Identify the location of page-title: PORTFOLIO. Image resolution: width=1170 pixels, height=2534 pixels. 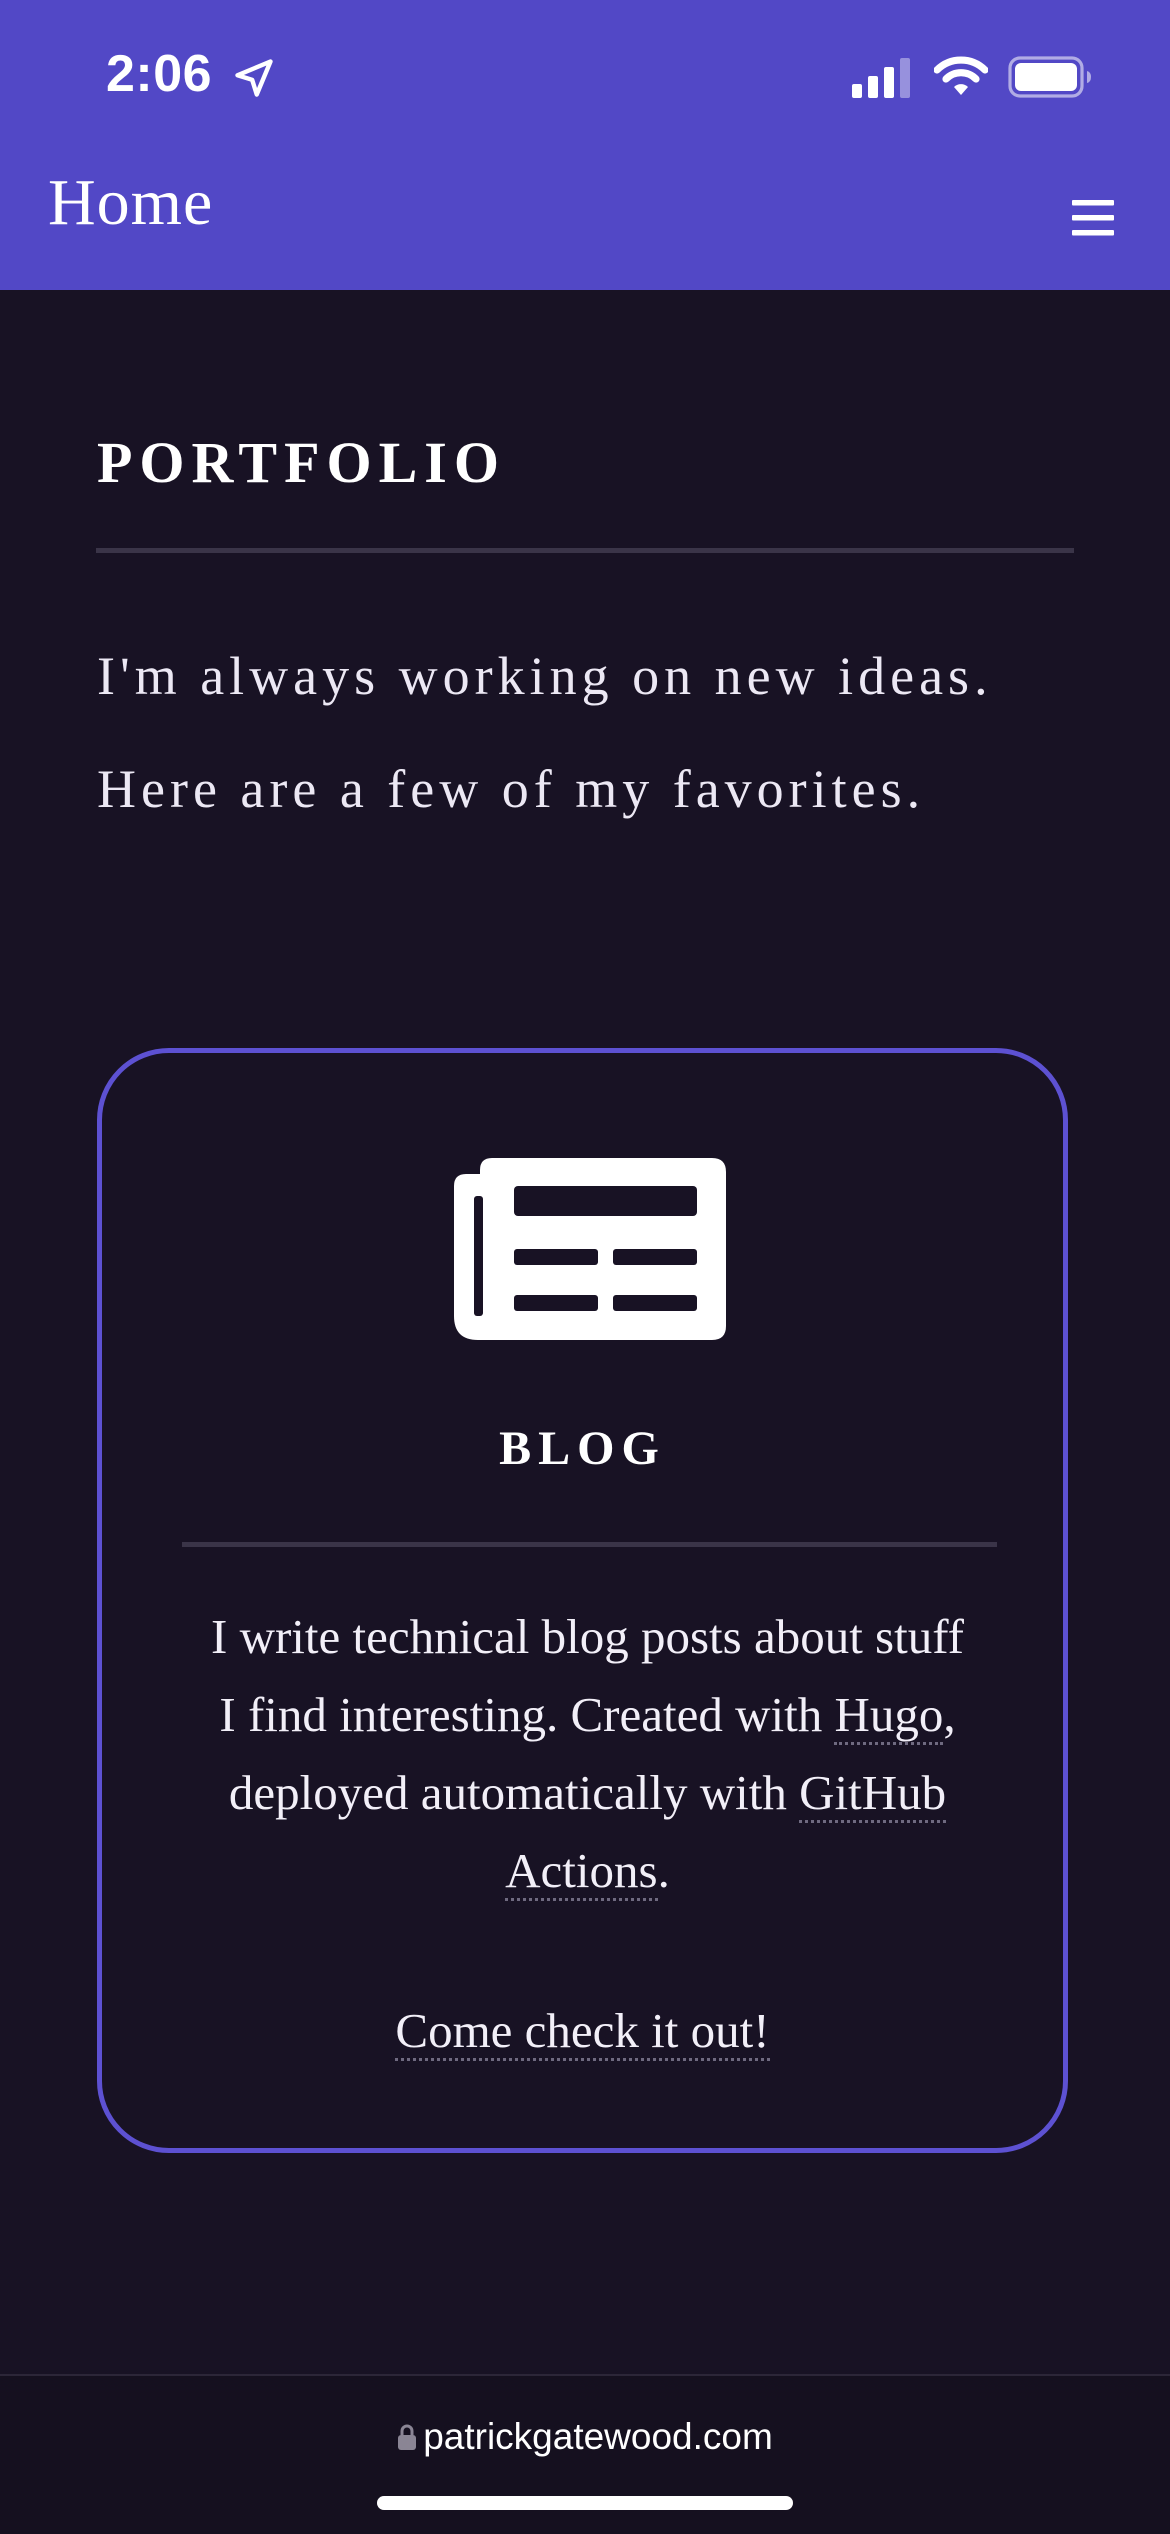
(301, 462).